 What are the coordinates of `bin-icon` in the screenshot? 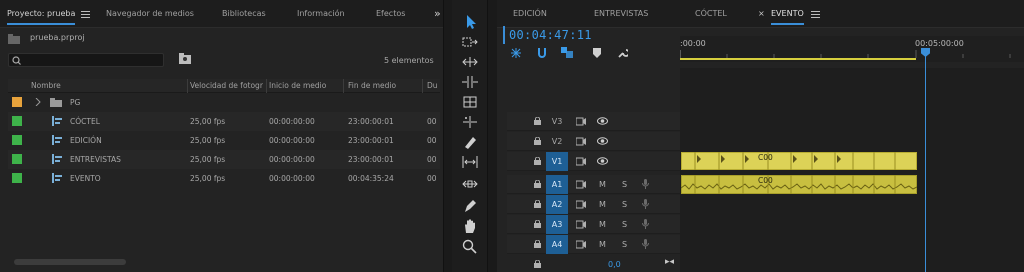 It's located at (56, 102).